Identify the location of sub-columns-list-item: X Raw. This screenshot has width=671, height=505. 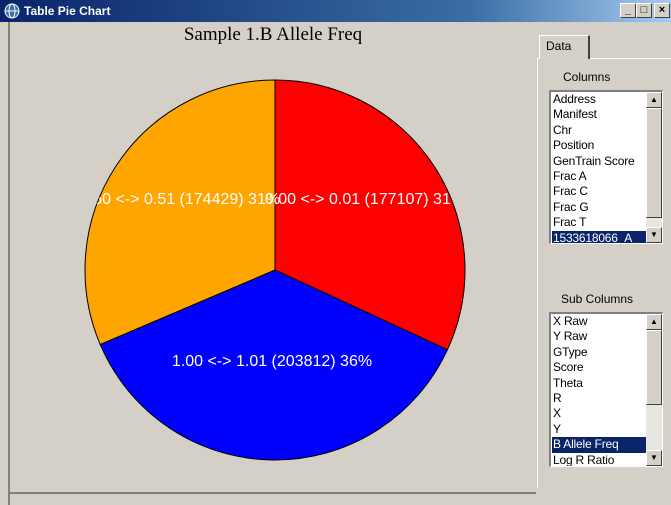
(600, 321).